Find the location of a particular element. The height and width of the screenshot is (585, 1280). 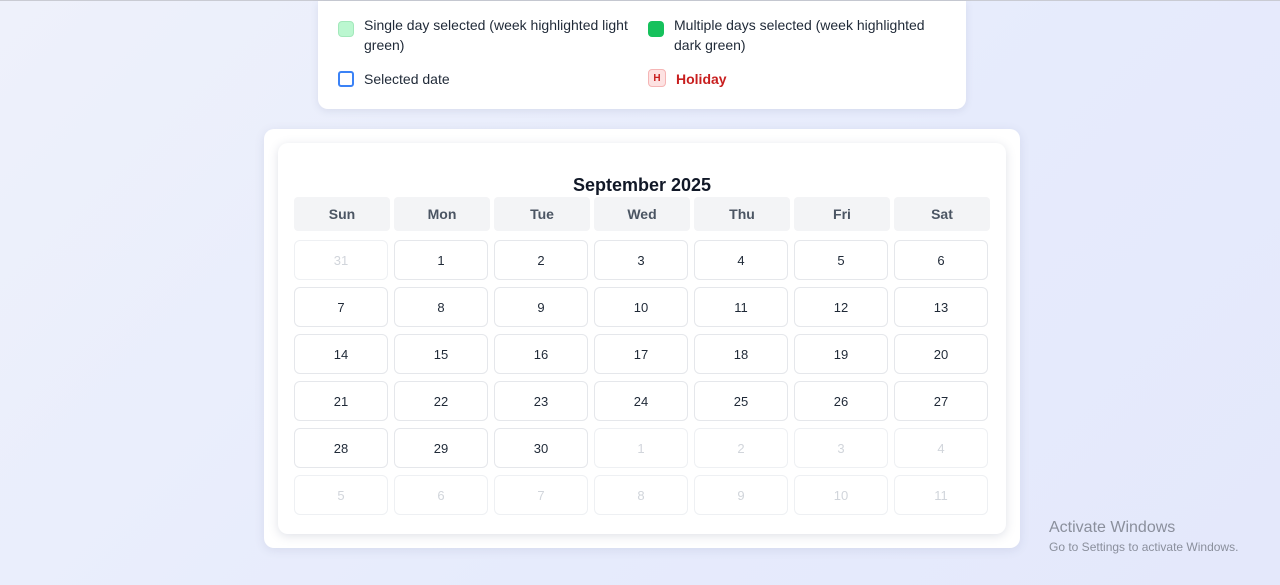

day-cell: 4 is located at coordinates (741, 260).